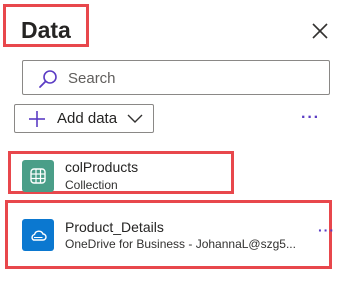 The width and height of the screenshot is (351, 281). I want to click on close-button, so click(320, 31).